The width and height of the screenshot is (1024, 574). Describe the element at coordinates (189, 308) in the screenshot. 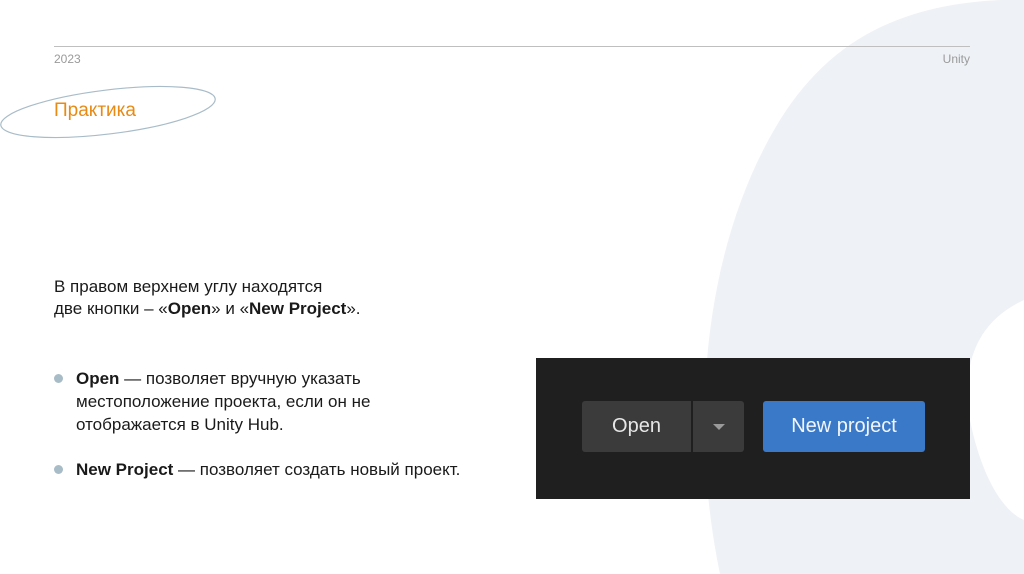

I see `intro-open-term: Open` at that location.